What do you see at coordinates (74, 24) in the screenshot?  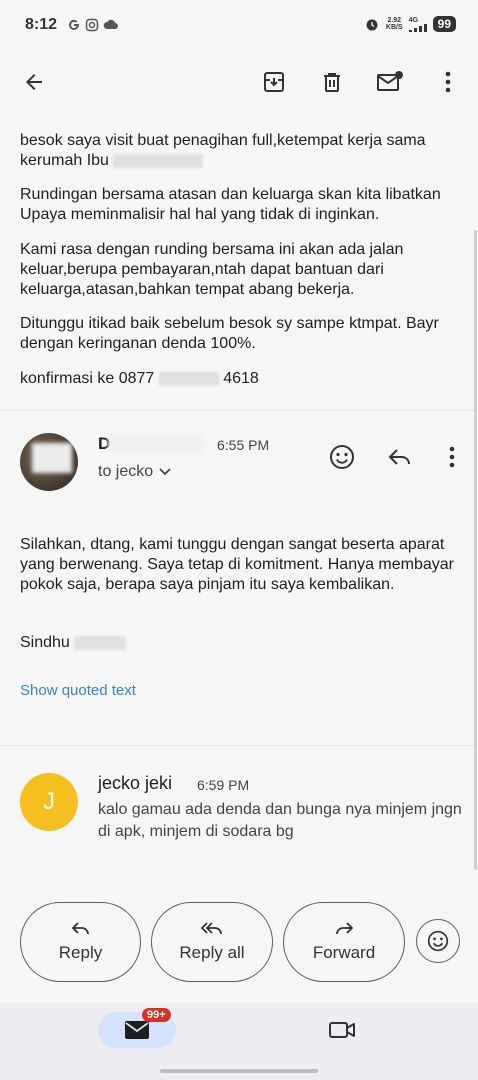 I see `google-icon` at bounding box center [74, 24].